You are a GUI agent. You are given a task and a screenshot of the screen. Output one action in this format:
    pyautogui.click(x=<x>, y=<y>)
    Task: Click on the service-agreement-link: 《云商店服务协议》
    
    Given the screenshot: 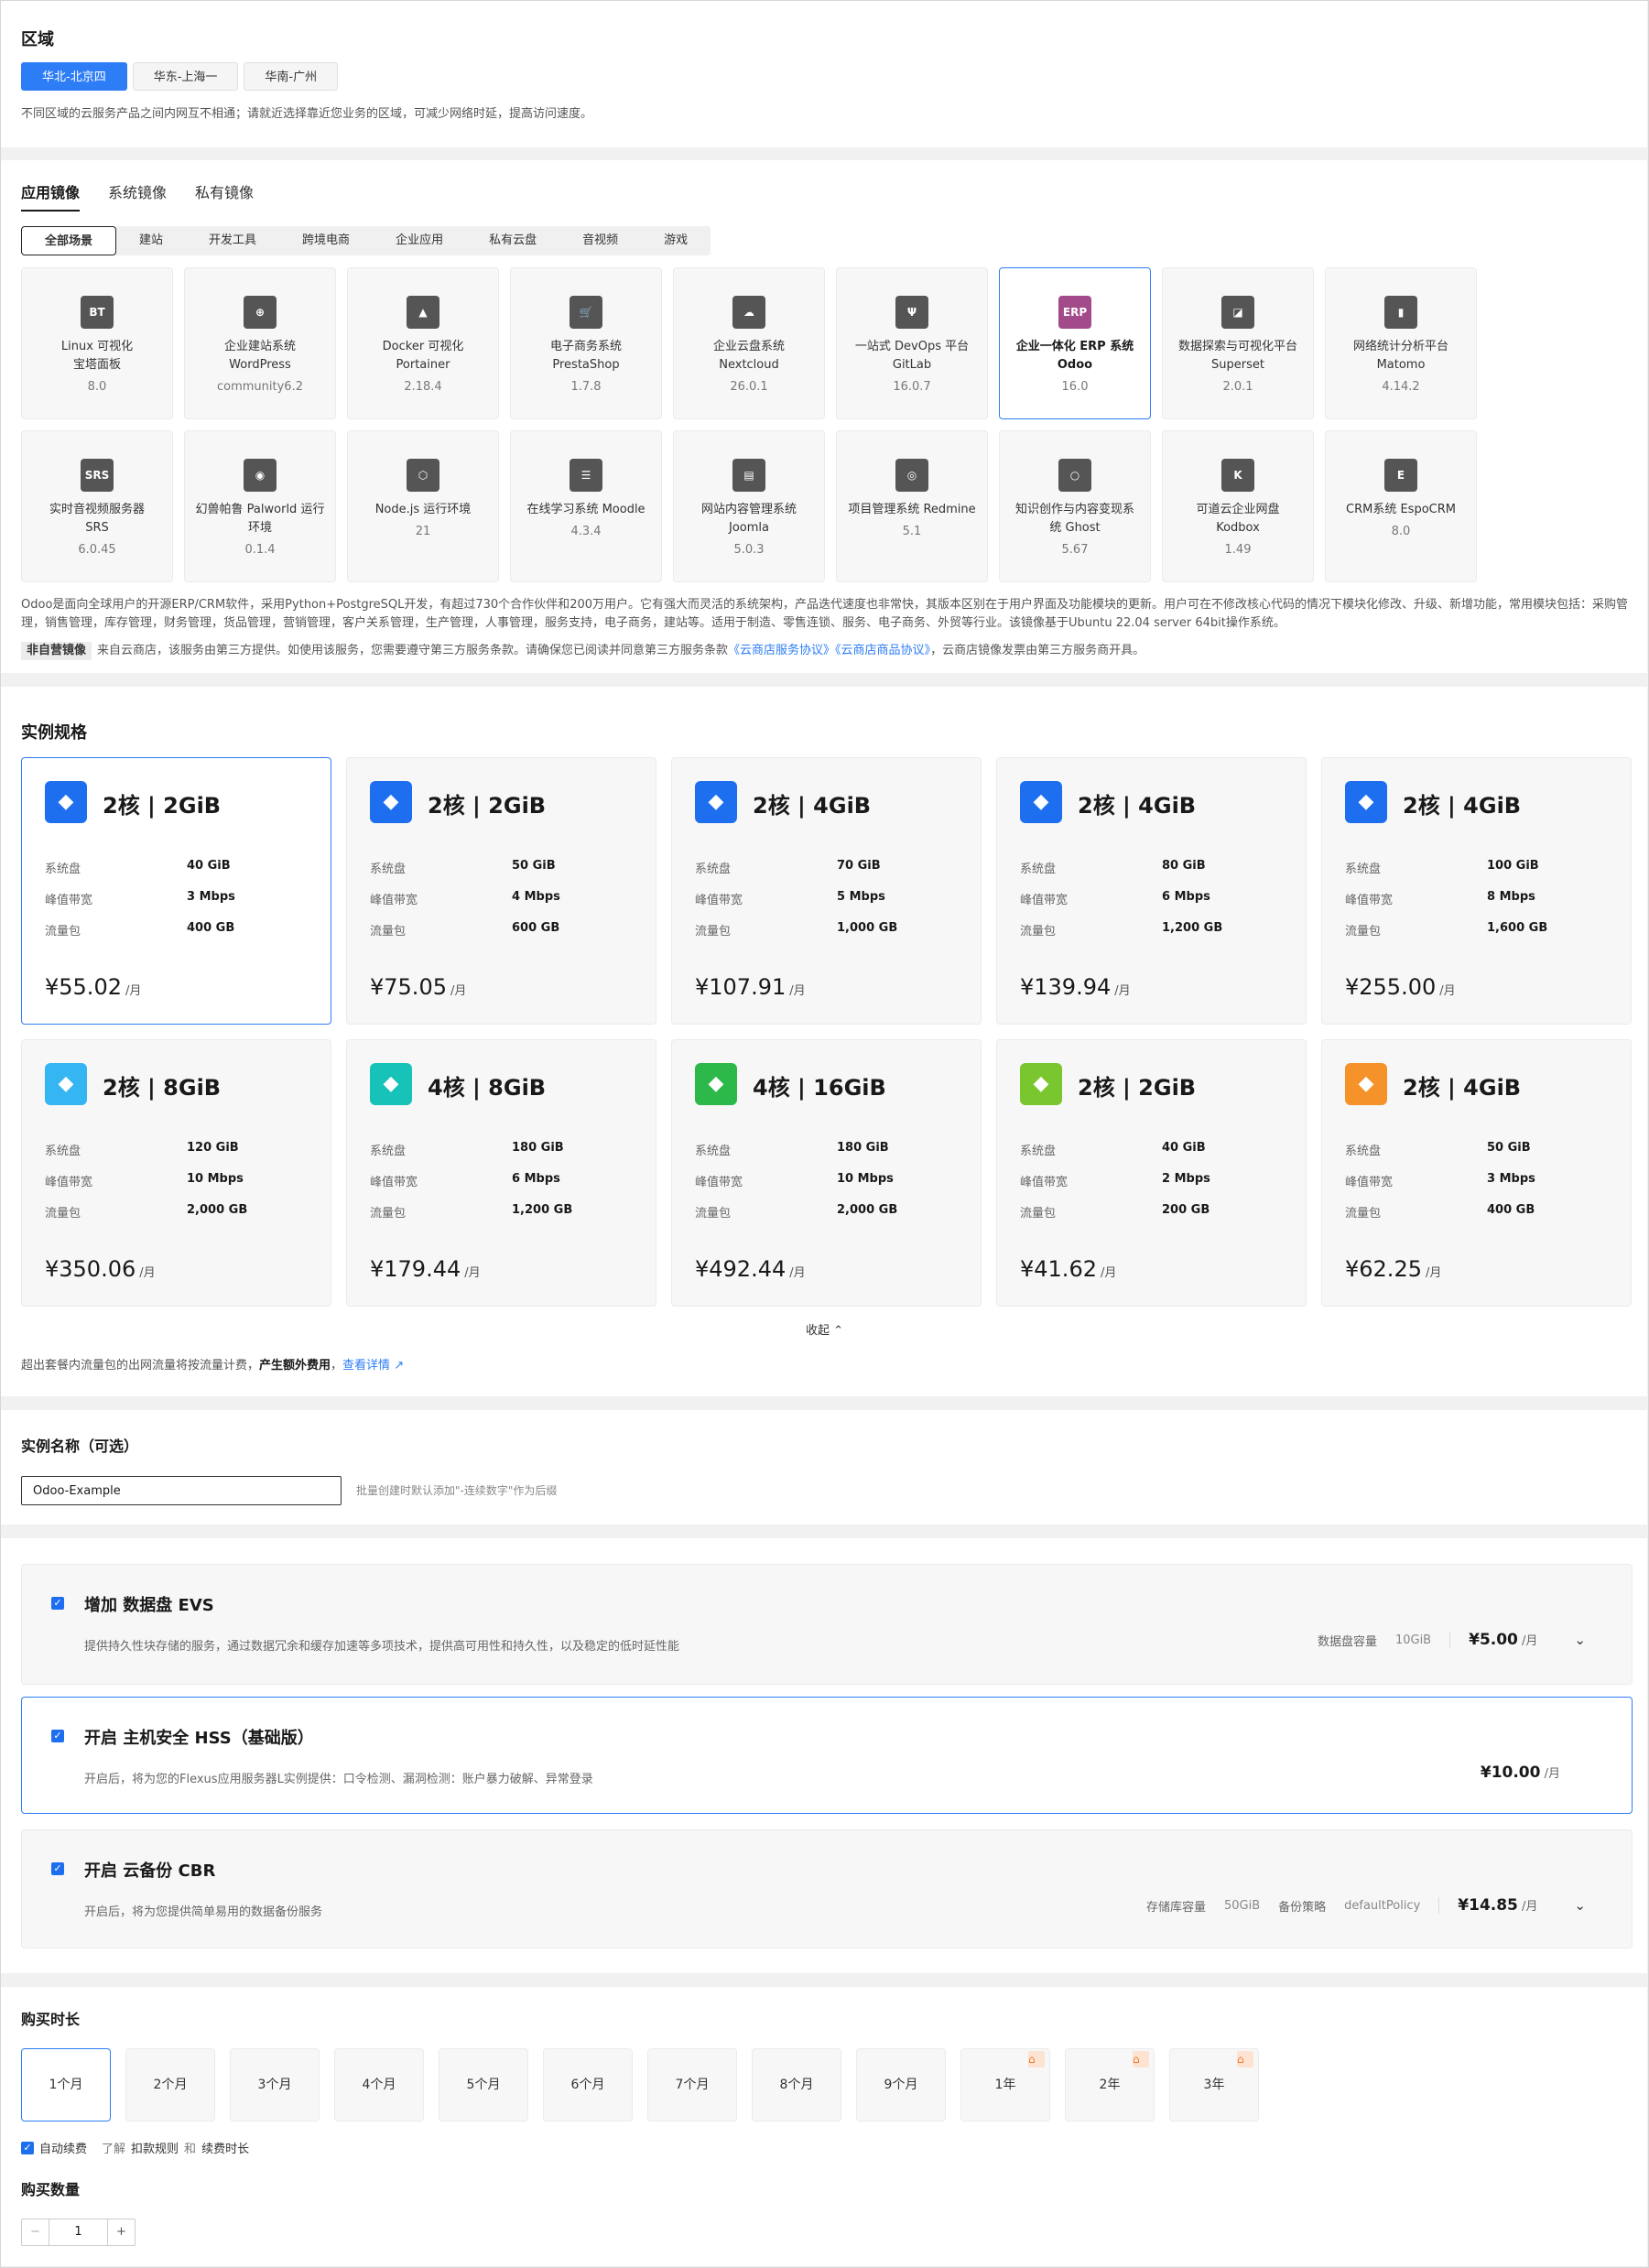 What is the action you would take?
    pyautogui.click(x=781, y=651)
    